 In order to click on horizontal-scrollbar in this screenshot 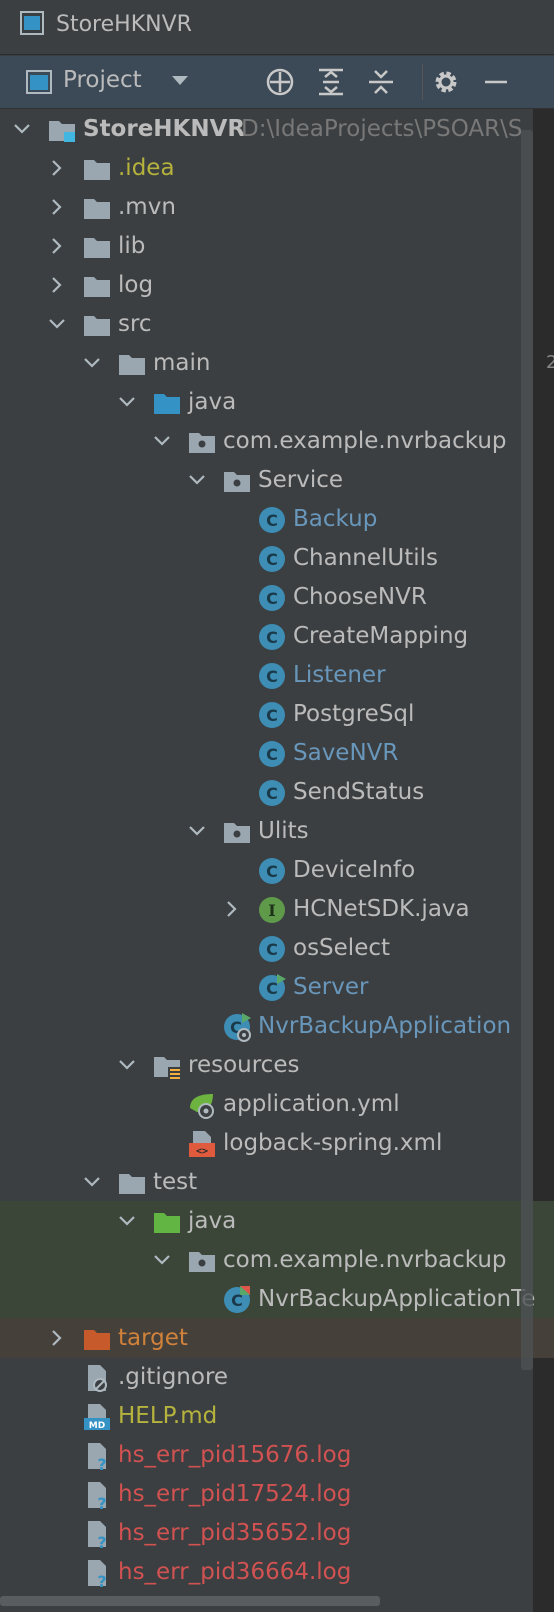, I will do `click(190, 1601)`.